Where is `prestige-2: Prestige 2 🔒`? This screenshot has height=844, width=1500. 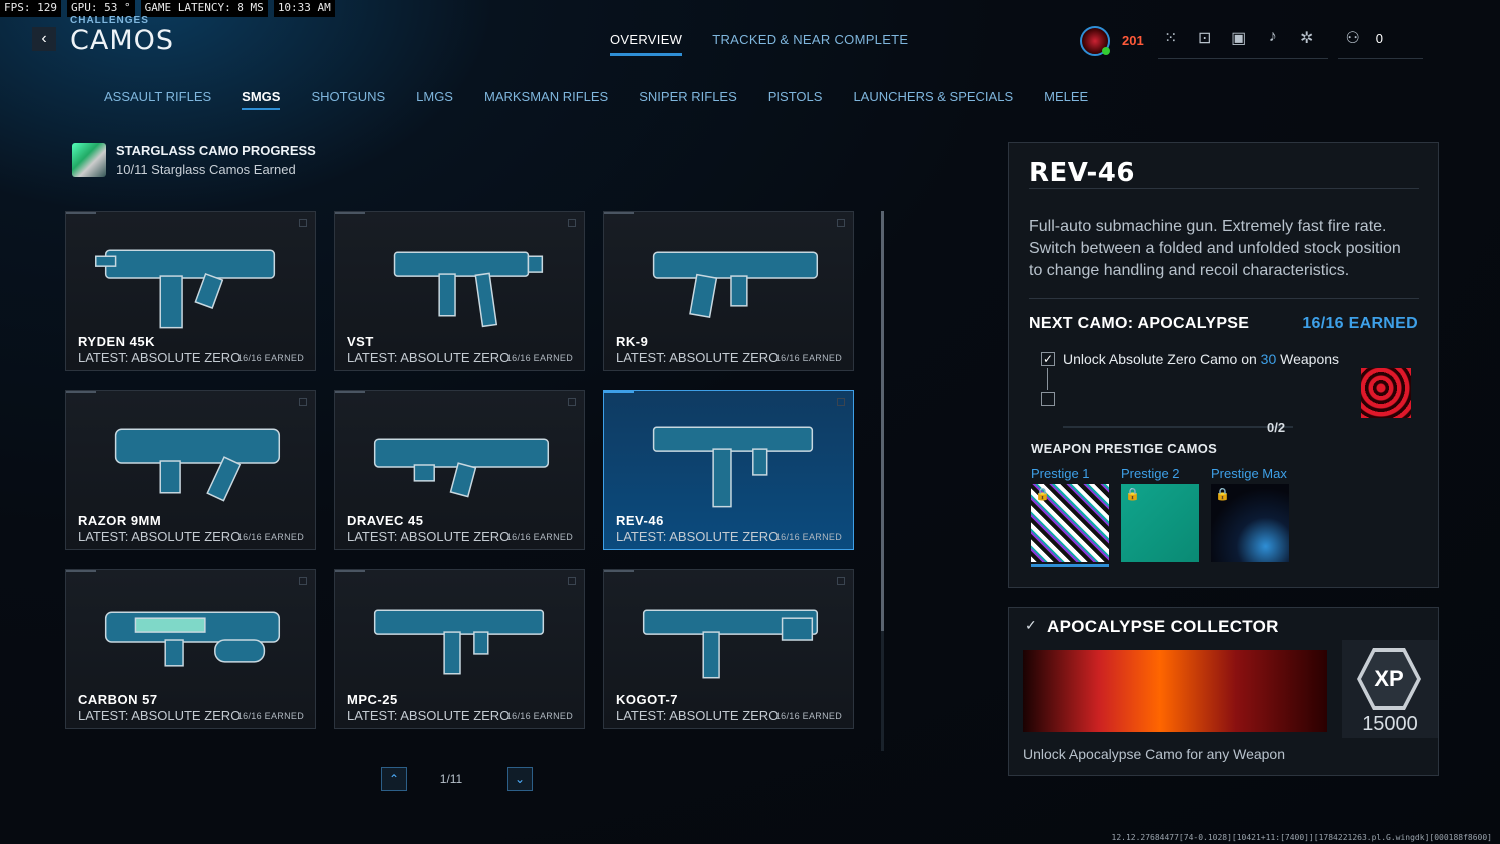 prestige-2: Prestige 2 🔒 is located at coordinates (1160, 516).